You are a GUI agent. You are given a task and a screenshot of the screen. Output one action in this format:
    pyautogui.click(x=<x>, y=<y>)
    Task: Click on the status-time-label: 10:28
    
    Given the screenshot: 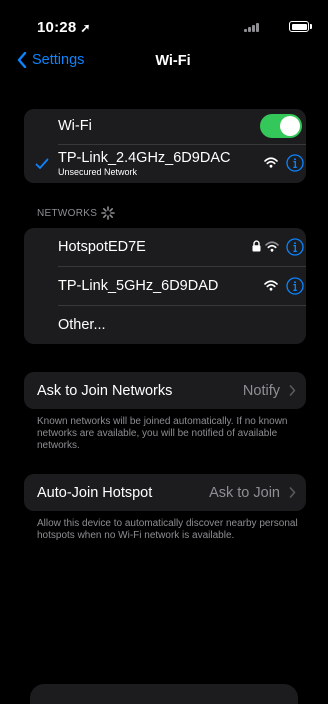 What is the action you would take?
    pyautogui.click(x=57, y=27)
    